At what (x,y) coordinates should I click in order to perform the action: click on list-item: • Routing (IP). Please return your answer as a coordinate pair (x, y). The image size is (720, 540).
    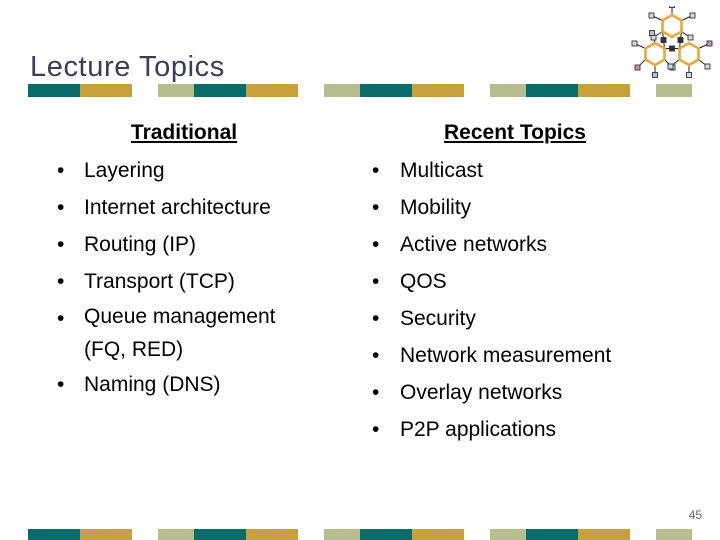
    Looking at the image, I should click on (195, 244).